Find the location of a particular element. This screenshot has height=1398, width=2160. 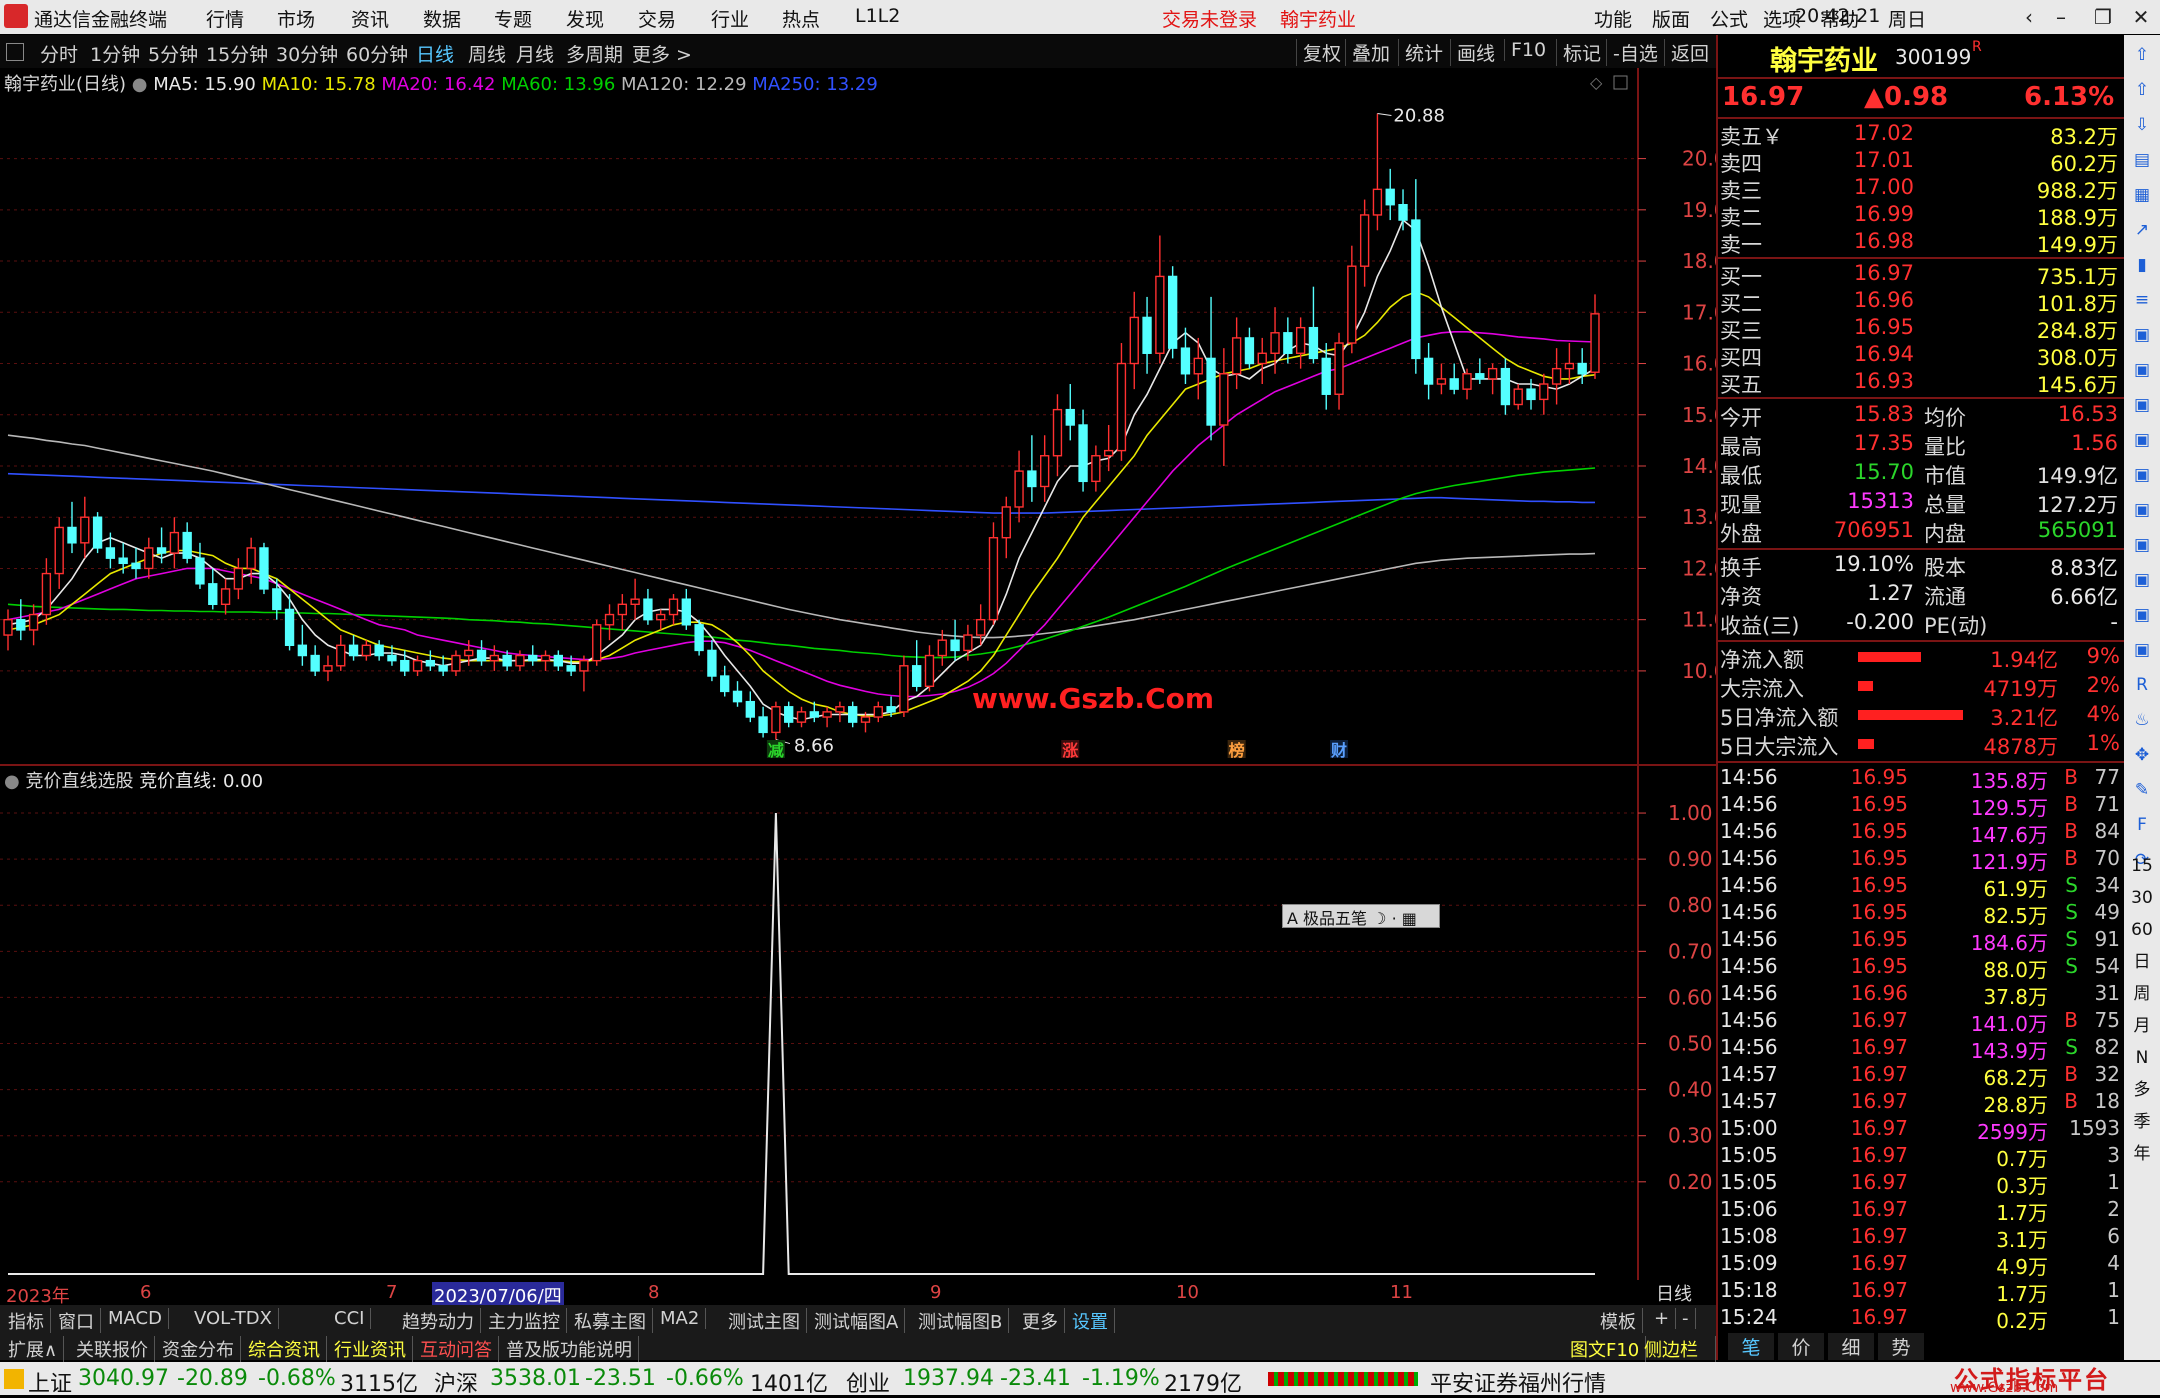

ime-moon-icon: ☽ · ▦ is located at coordinates (1394, 918).